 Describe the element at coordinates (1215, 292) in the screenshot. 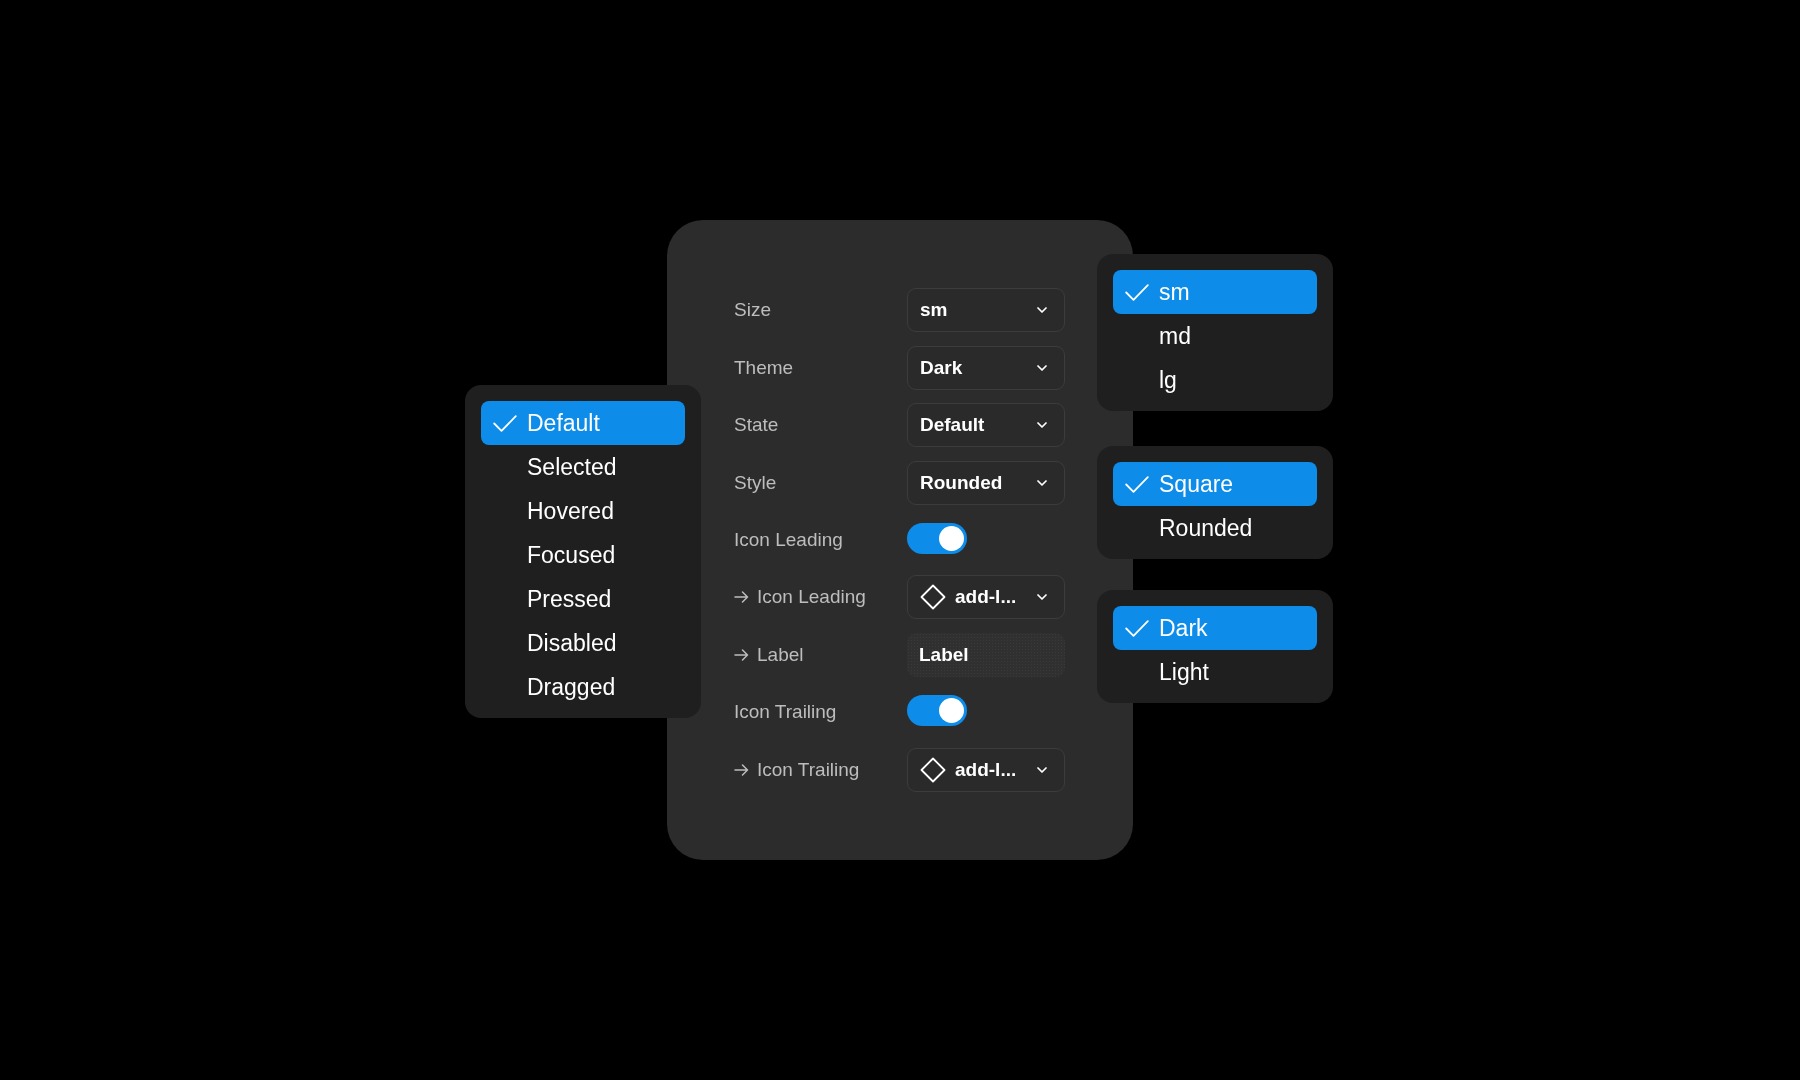

I see `menu-item: sm` at that location.